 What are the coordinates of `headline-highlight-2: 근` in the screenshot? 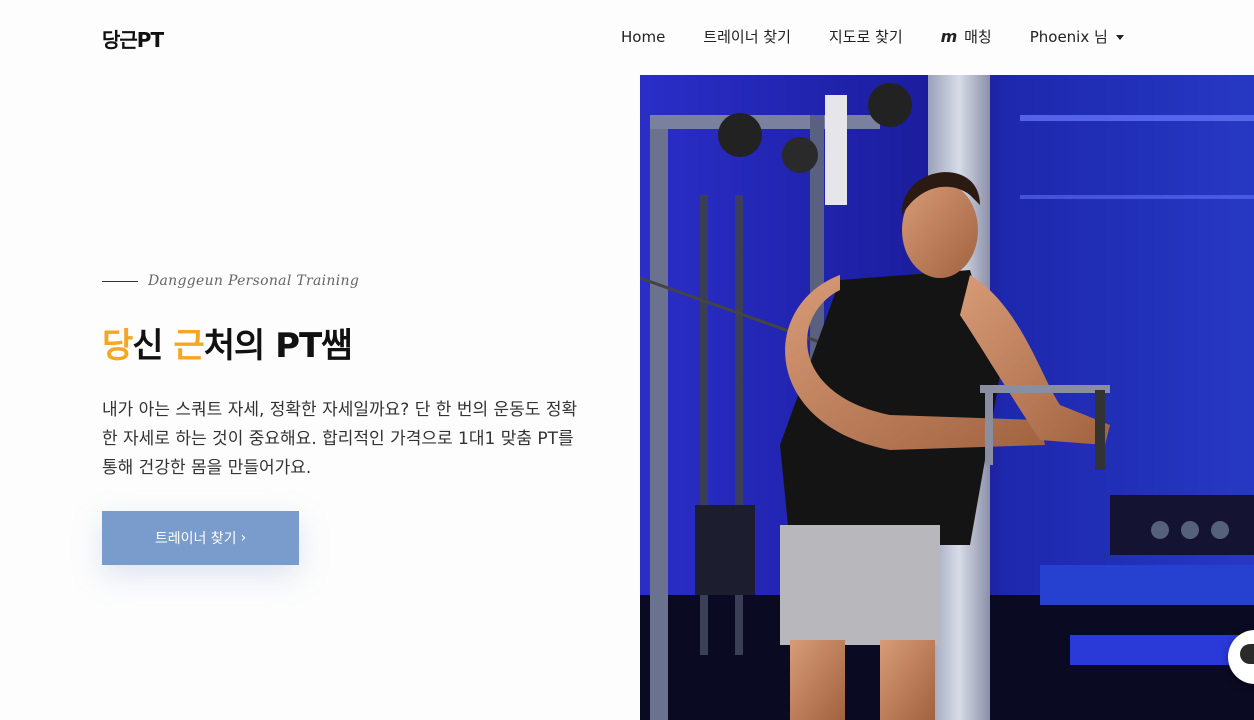 It's located at (188, 346).